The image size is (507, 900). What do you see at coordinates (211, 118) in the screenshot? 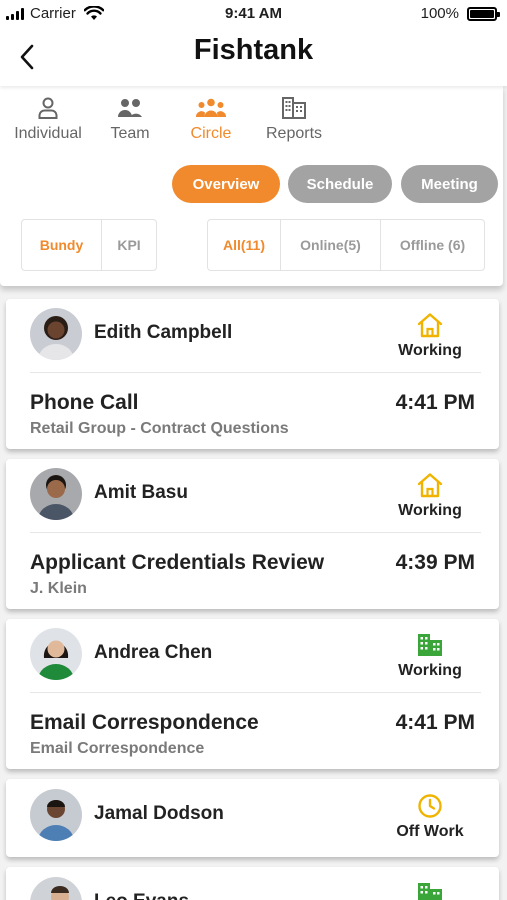
I see `tab-circle: Circle` at bounding box center [211, 118].